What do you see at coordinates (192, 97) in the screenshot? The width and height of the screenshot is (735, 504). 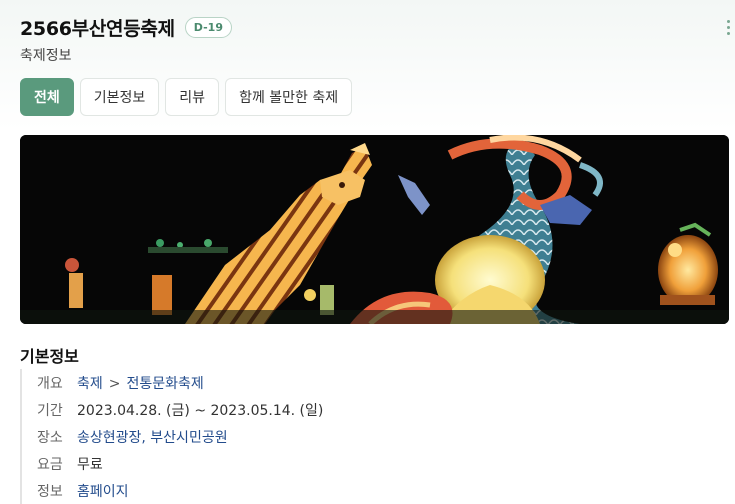 I see `tab-reviews: 리뷰` at bounding box center [192, 97].